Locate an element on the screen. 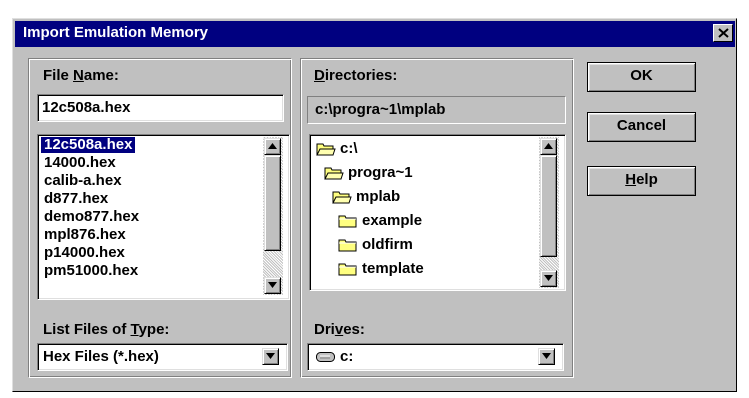 Image resolution: width=749 pixels, height=398 pixels. dir-scroll-thumb is located at coordinates (548, 206).